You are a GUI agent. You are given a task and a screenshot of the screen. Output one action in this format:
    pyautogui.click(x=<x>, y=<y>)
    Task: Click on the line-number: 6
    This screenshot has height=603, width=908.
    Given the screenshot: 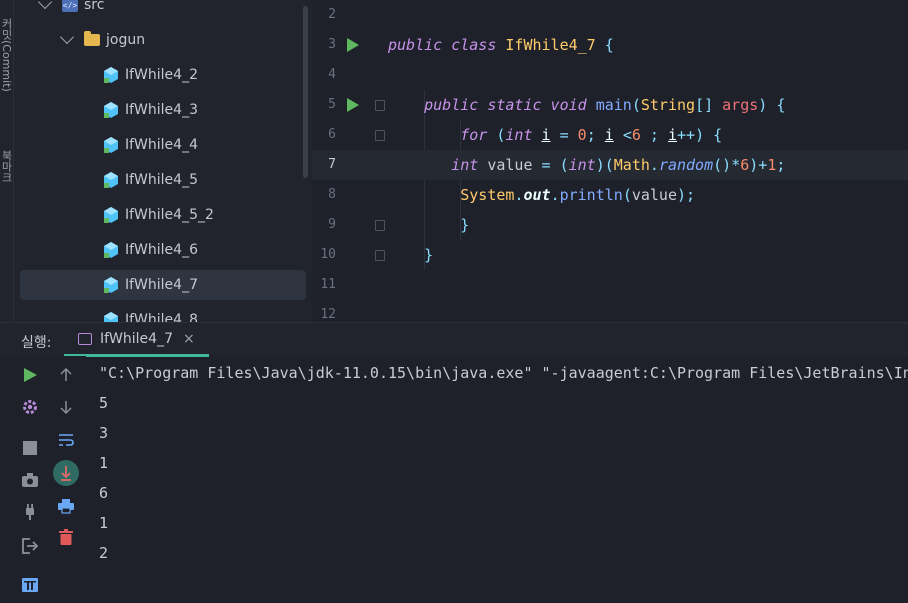 What is the action you would take?
    pyautogui.click(x=332, y=134)
    